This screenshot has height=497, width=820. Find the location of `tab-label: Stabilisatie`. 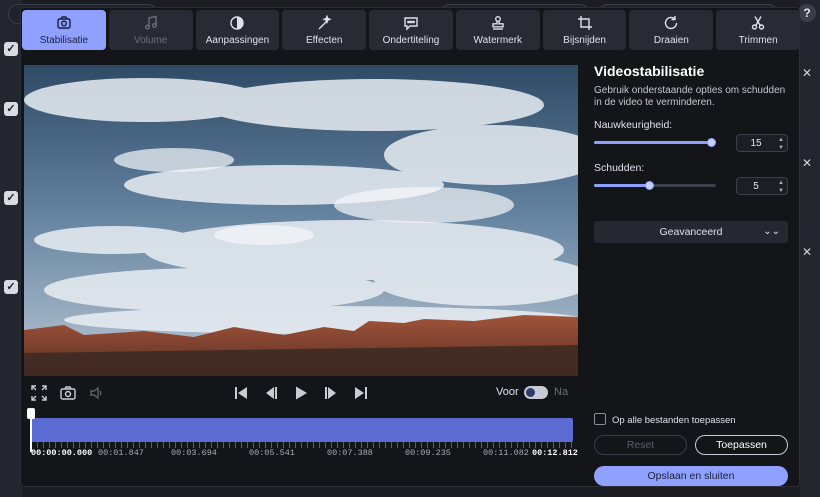

tab-label: Stabilisatie is located at coordinates (64, 40).